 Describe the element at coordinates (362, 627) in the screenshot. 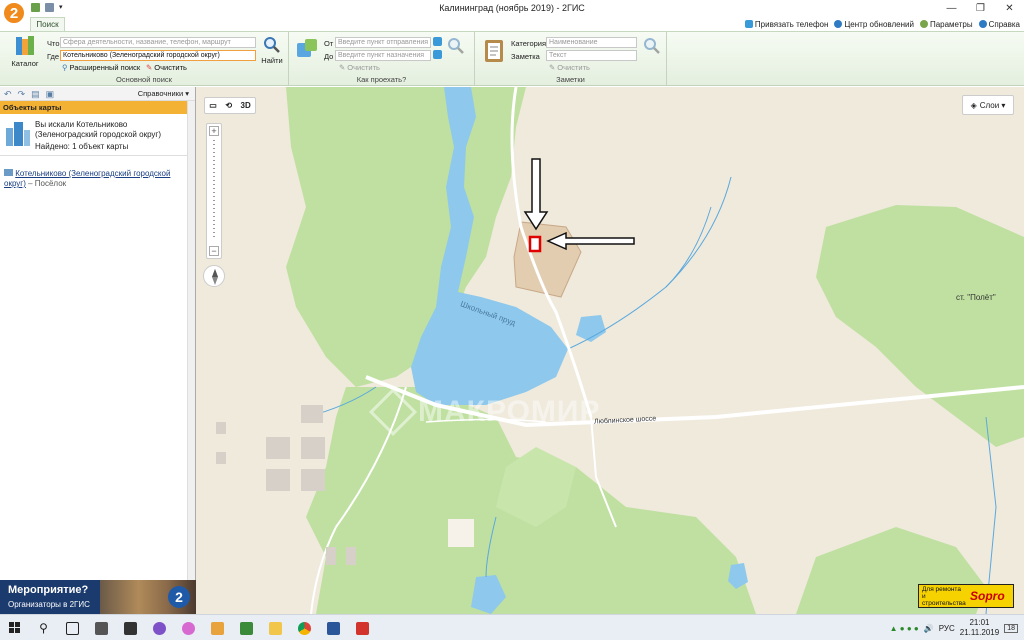

I see `acrobat-icon` at that location.